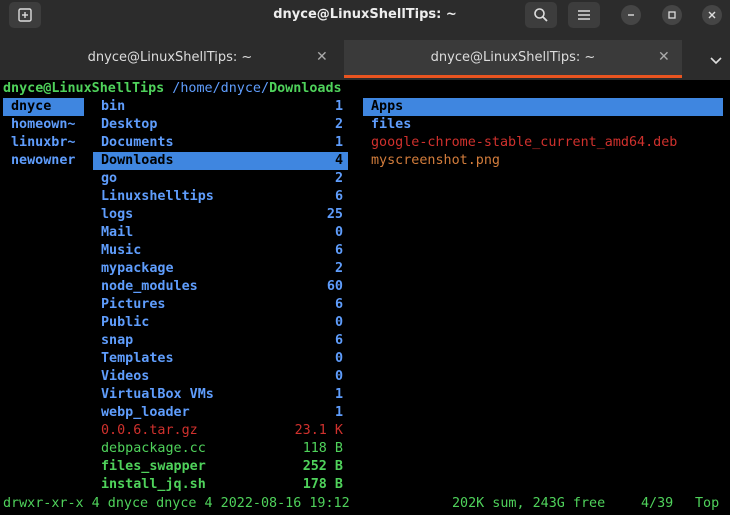 The image size is (730, 515). Describe the element at coordinates (220, 359) in the screenshot. I see `list-item: Templates 0` at that location.